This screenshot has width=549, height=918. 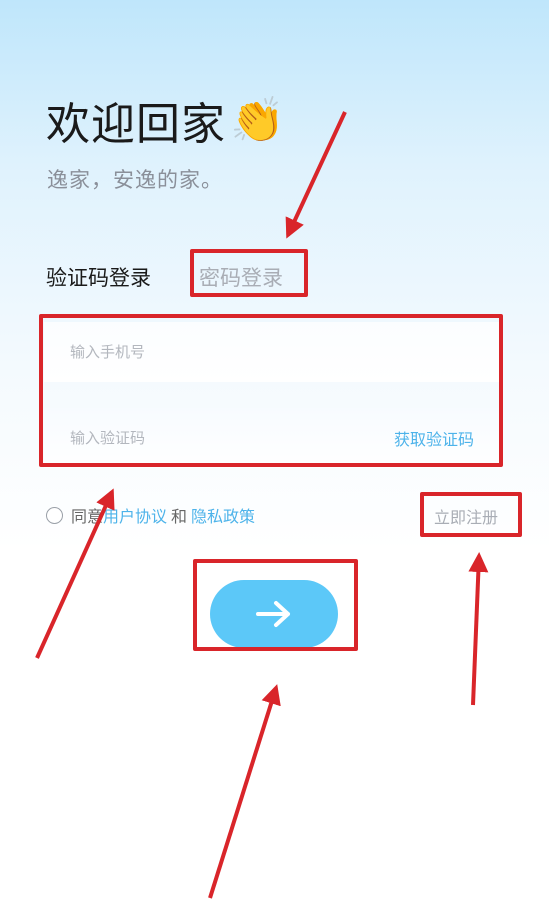 What do you see at coordinates (136, 124) in the screenshot?
I see `title-text: 欢迎回家` at bounding box center [136, 124].